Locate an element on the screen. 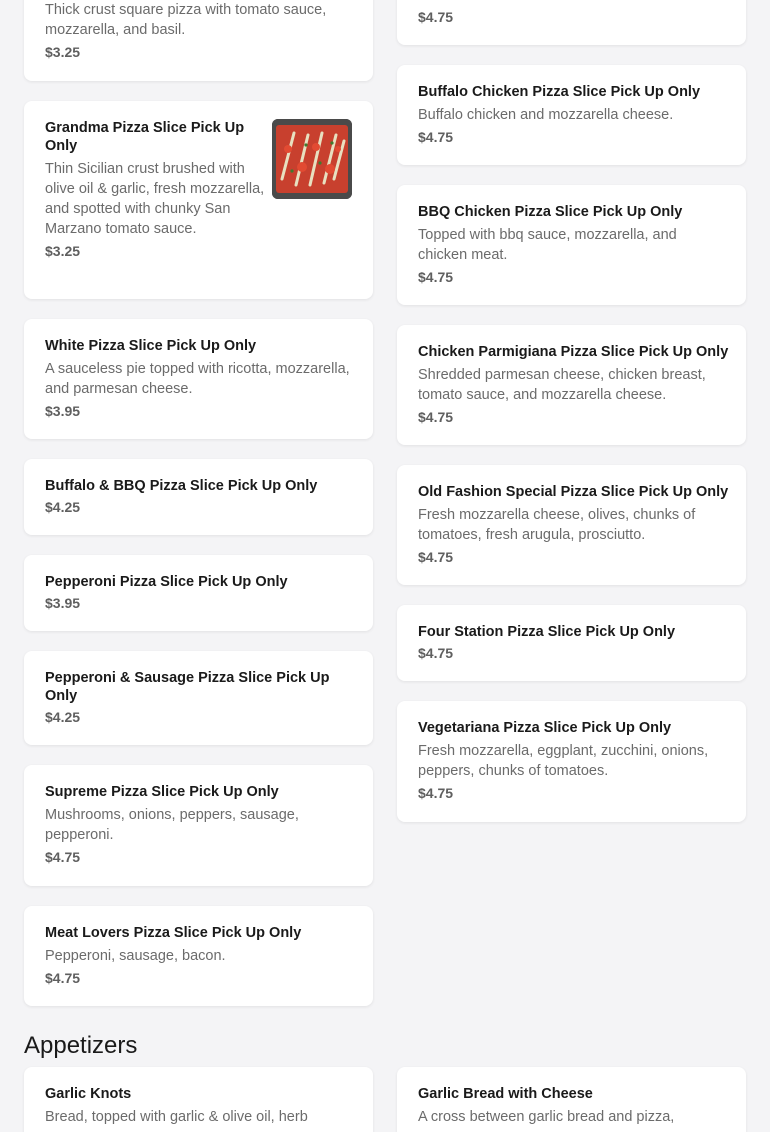  section-title-appetizers: Appetizers is located at coordinates (81, 1045).